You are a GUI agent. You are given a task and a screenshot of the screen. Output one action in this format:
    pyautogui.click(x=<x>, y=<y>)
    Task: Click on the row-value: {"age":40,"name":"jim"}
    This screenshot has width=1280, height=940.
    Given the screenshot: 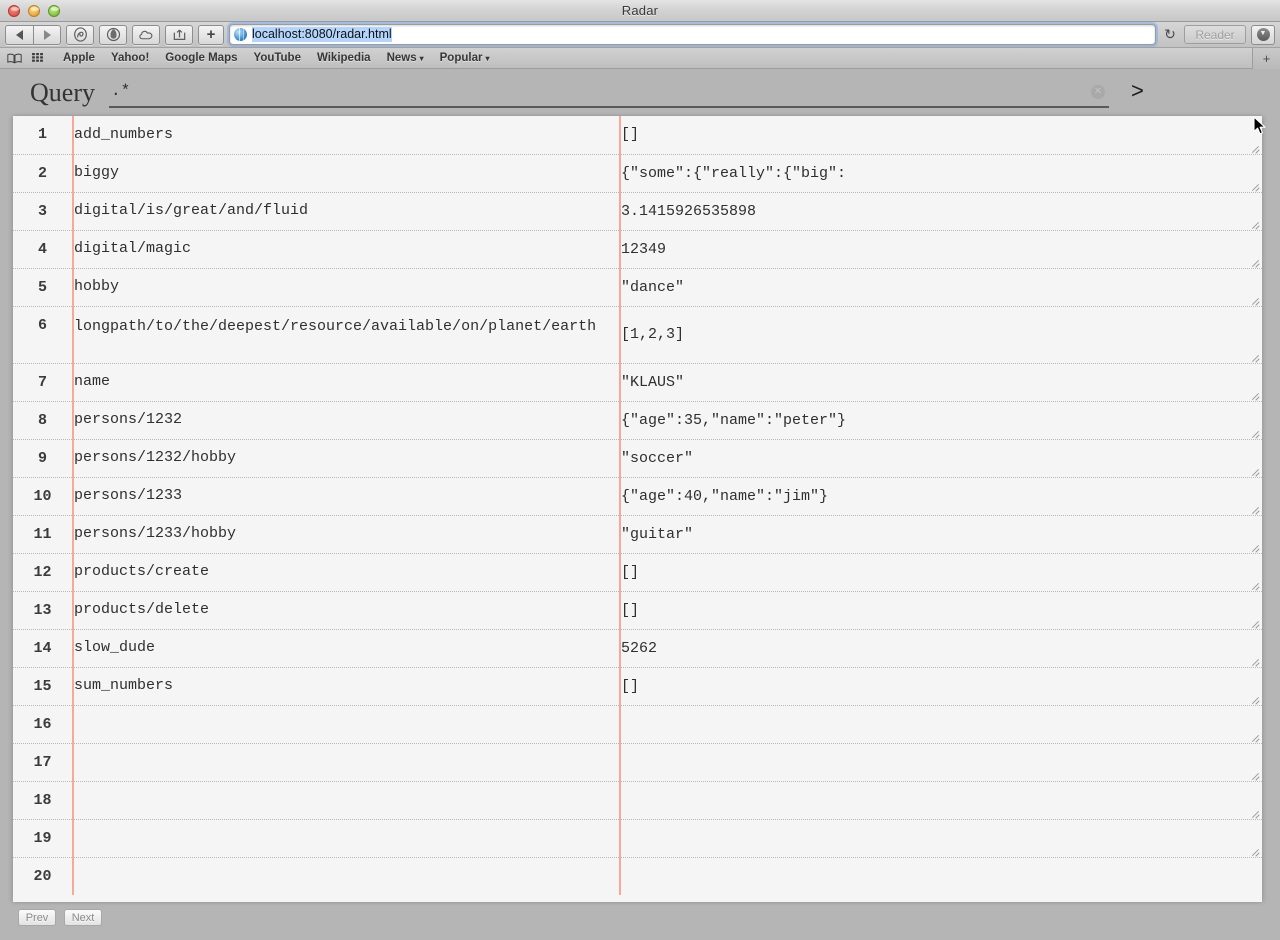 What is the action you would take?
    pyautogui.click(x=941, y=496)
    